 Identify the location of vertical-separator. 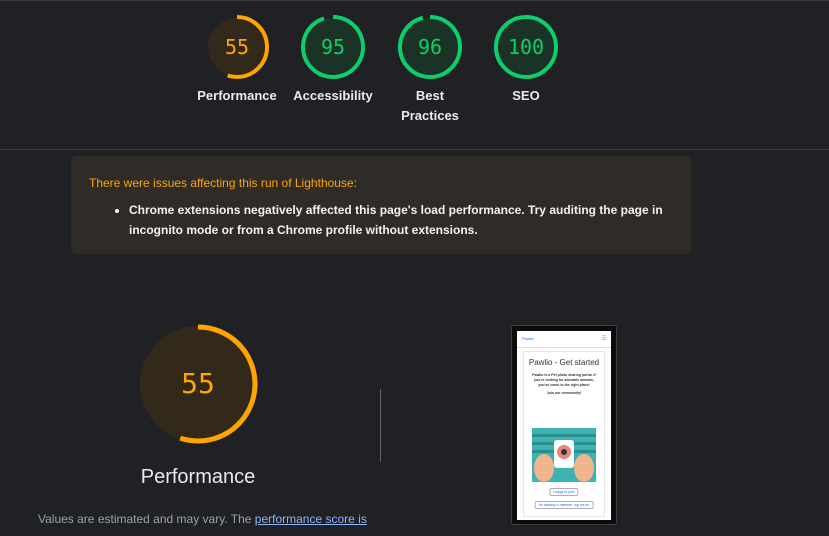
(380, 425).